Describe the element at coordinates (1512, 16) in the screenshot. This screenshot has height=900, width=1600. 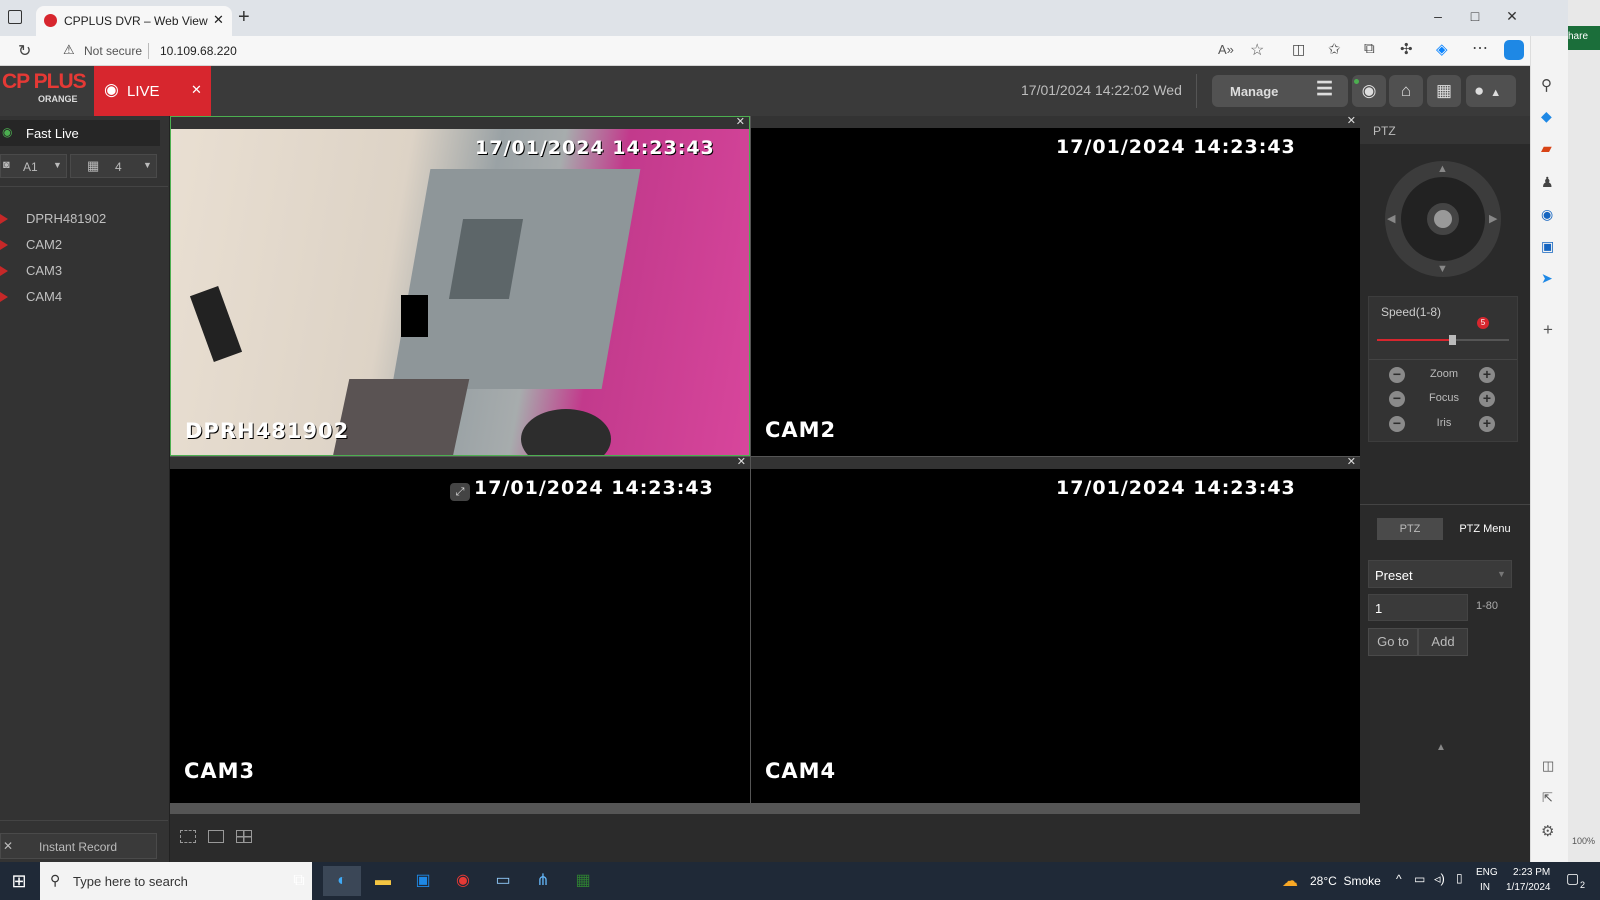
I see `close-window-button: ✕` at that location.